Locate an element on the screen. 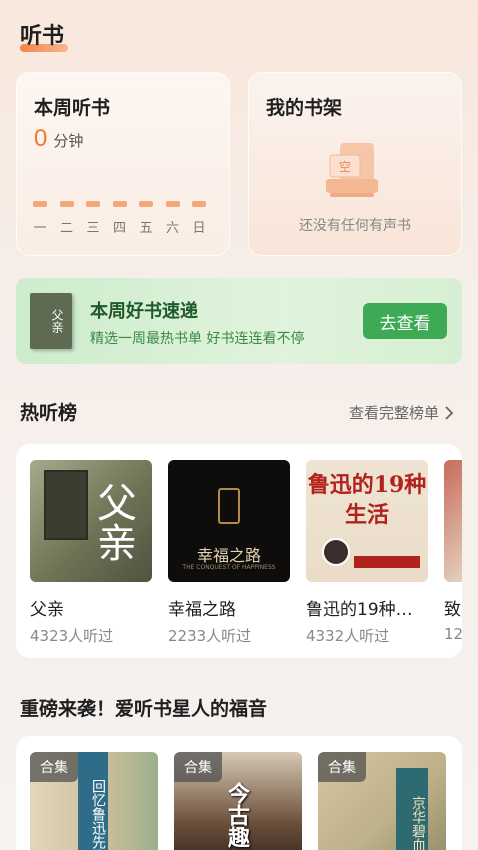 This screenshot has width=478, height=850. cover-strip is located at coordinates (387, 562).